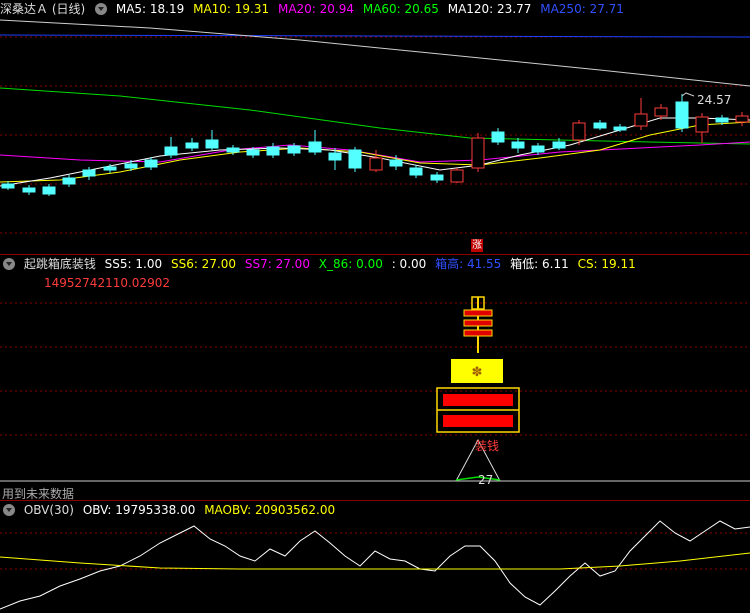  What do you see at coordinates (400, 9) in the screenshot?
I see `ma60-label: MA60: 20.65` at bounding box center [400, 9].